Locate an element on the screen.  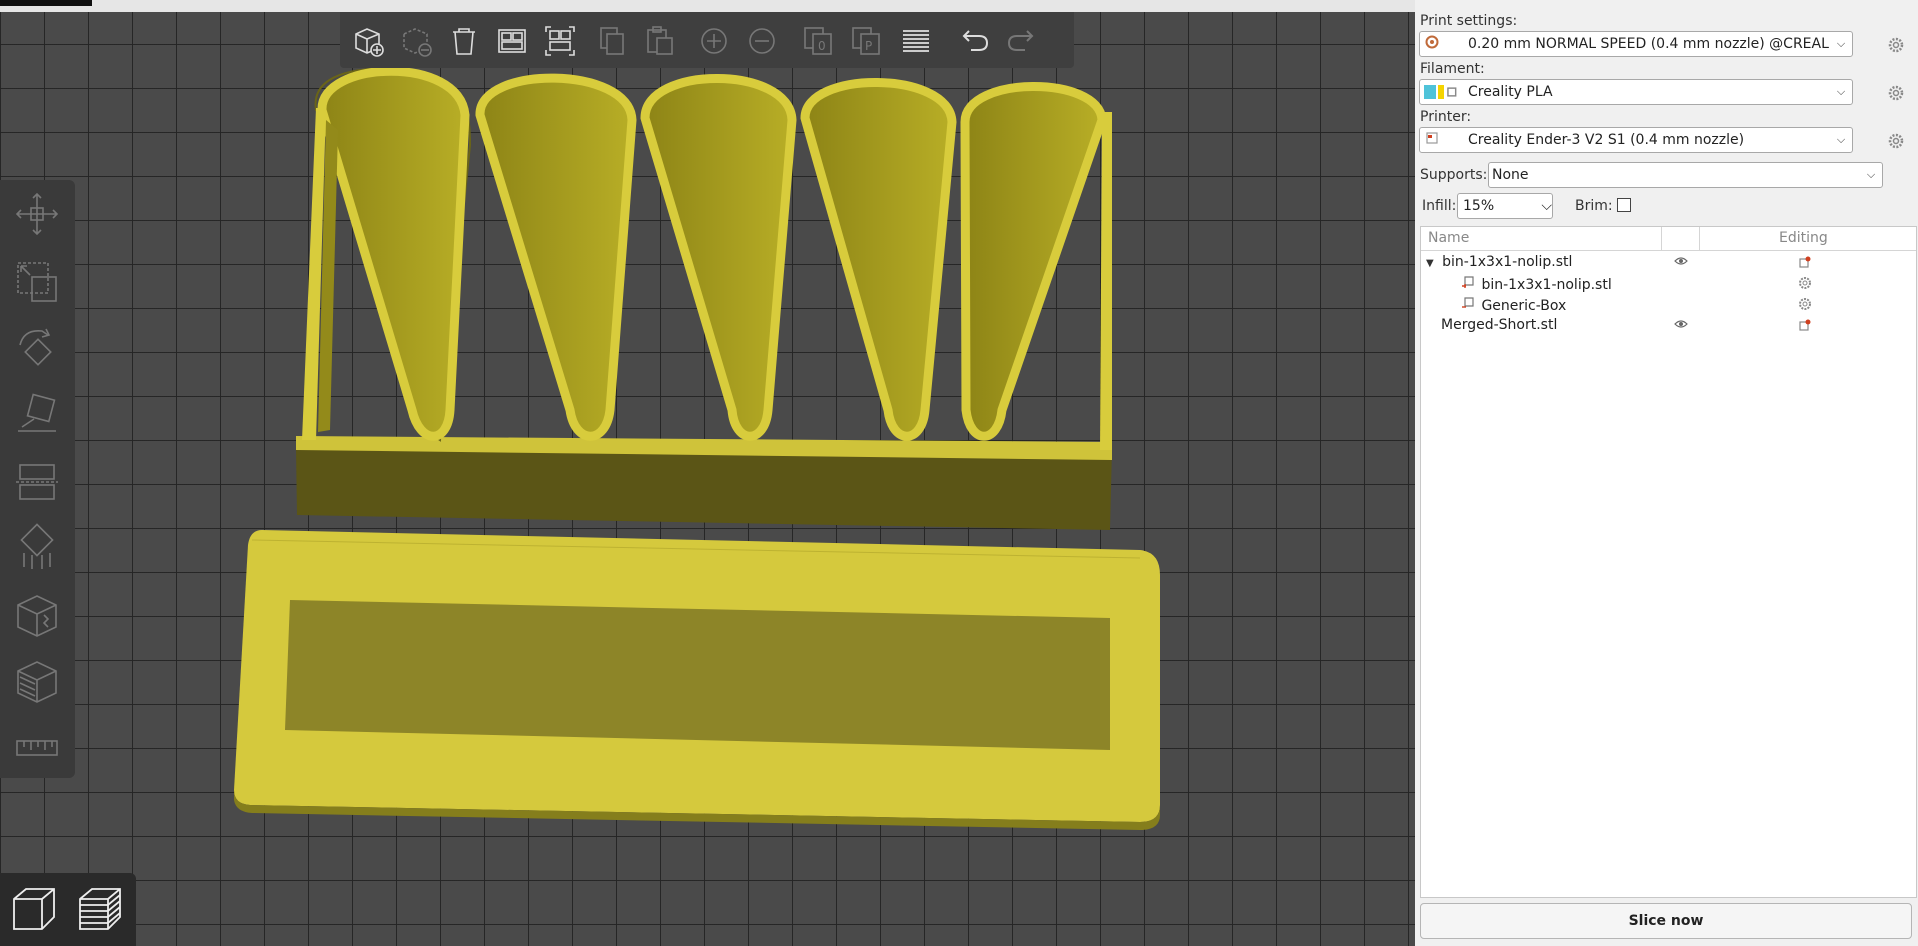
object-list-header: Name Editing is located at coordinates (1668, 239).